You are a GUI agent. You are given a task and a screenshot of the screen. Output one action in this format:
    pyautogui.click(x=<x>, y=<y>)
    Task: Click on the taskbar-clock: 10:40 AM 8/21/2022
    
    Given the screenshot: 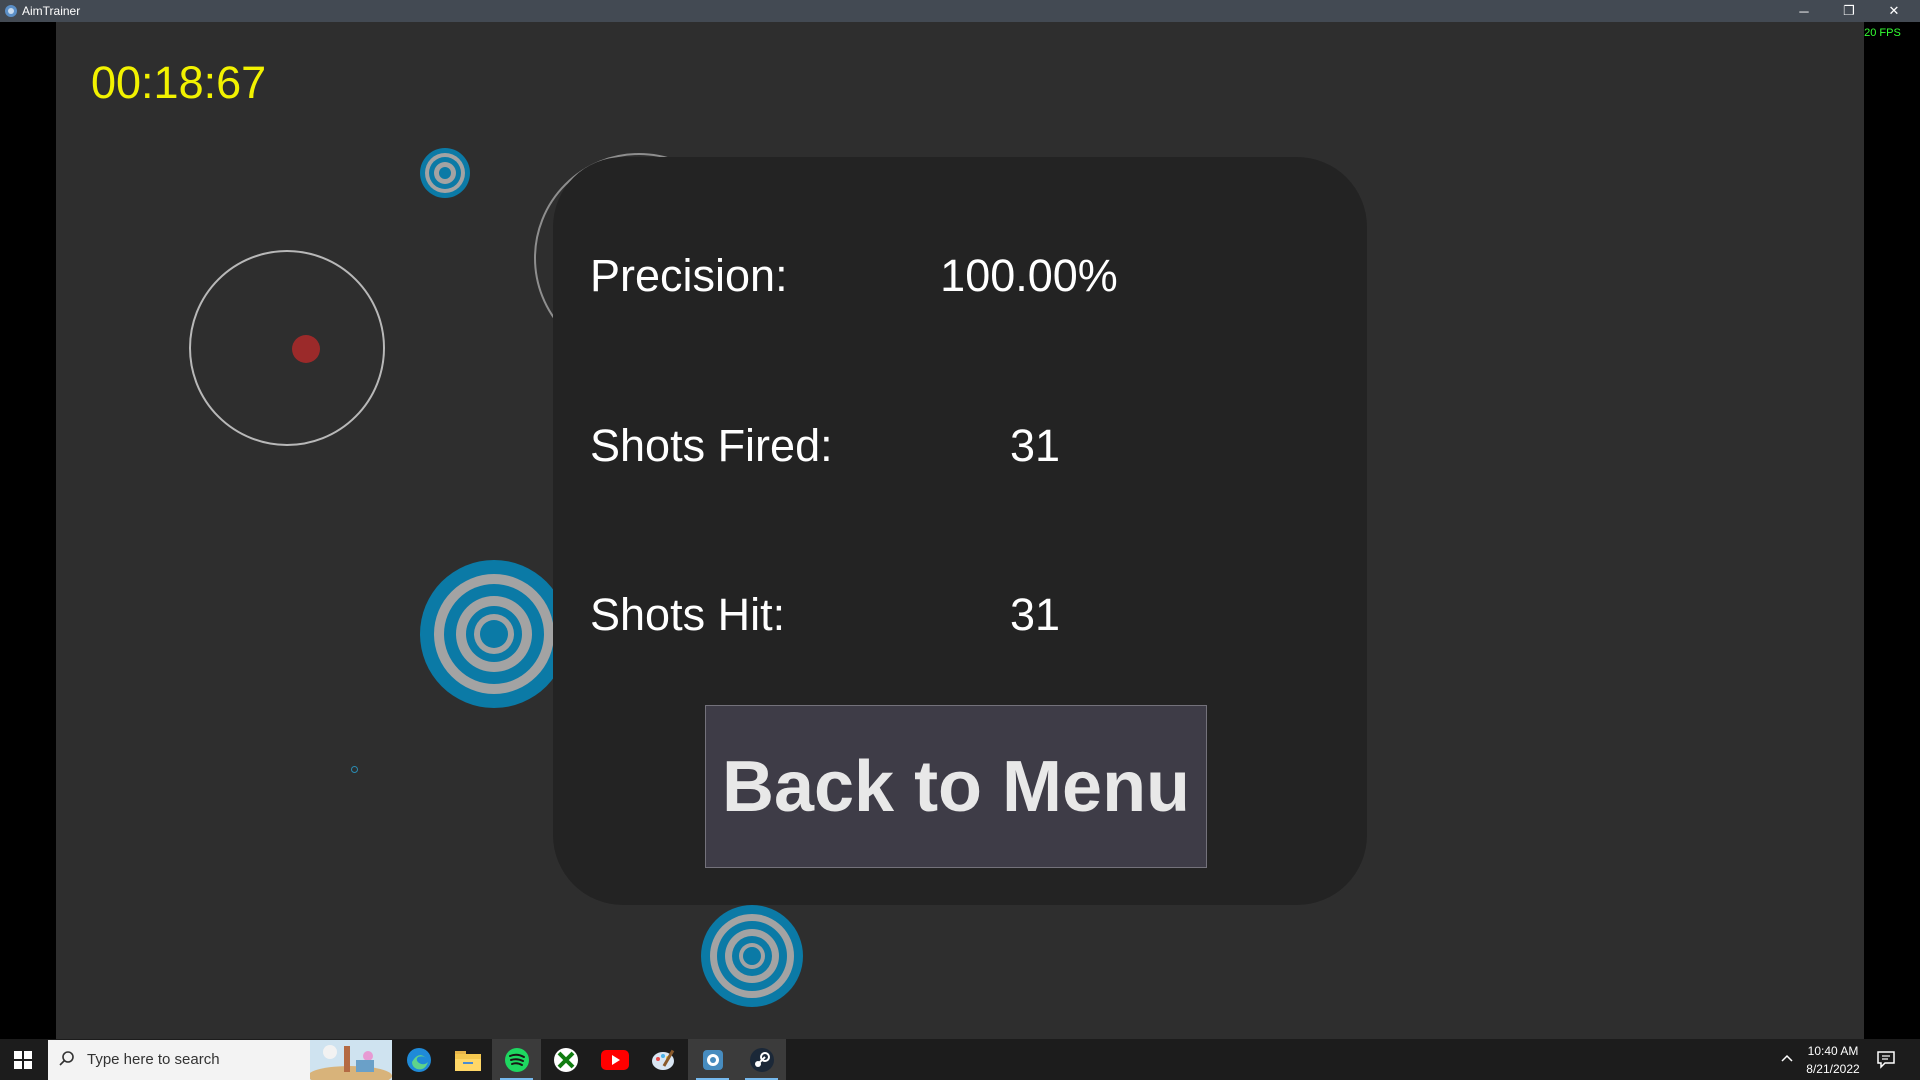 What is the action you would take?
    pyautogui.click(x=1833, y=1060)
    